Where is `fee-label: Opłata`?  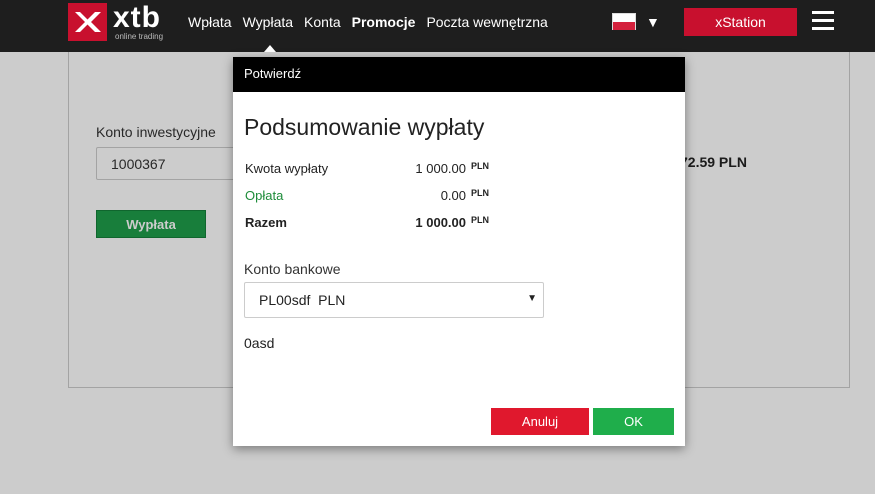 fee-label: Opłata is located at coordinates (264, 195).